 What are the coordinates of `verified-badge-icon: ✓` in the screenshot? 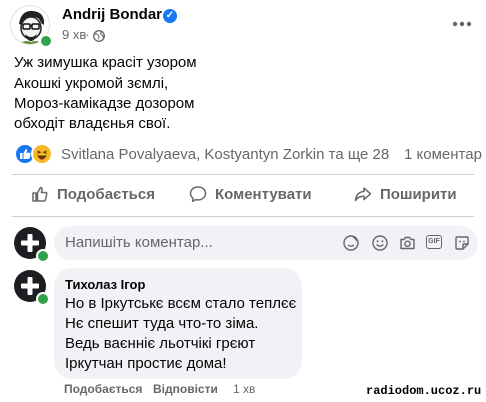 It's located at (170, 16).